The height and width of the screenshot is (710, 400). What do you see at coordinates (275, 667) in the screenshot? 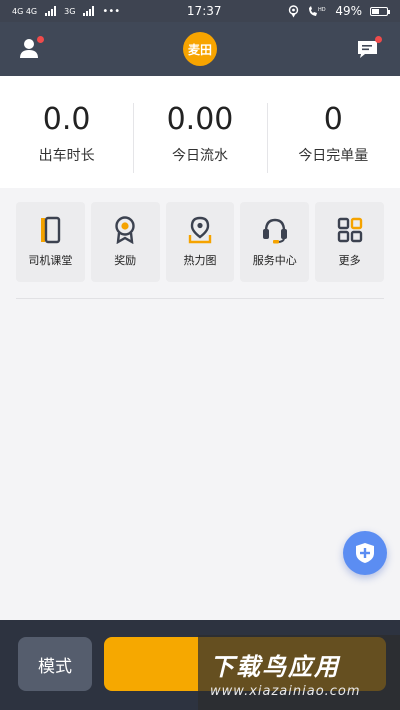
I see `watermark-title: 下载鸟应用` at bounding box center [275, 667].